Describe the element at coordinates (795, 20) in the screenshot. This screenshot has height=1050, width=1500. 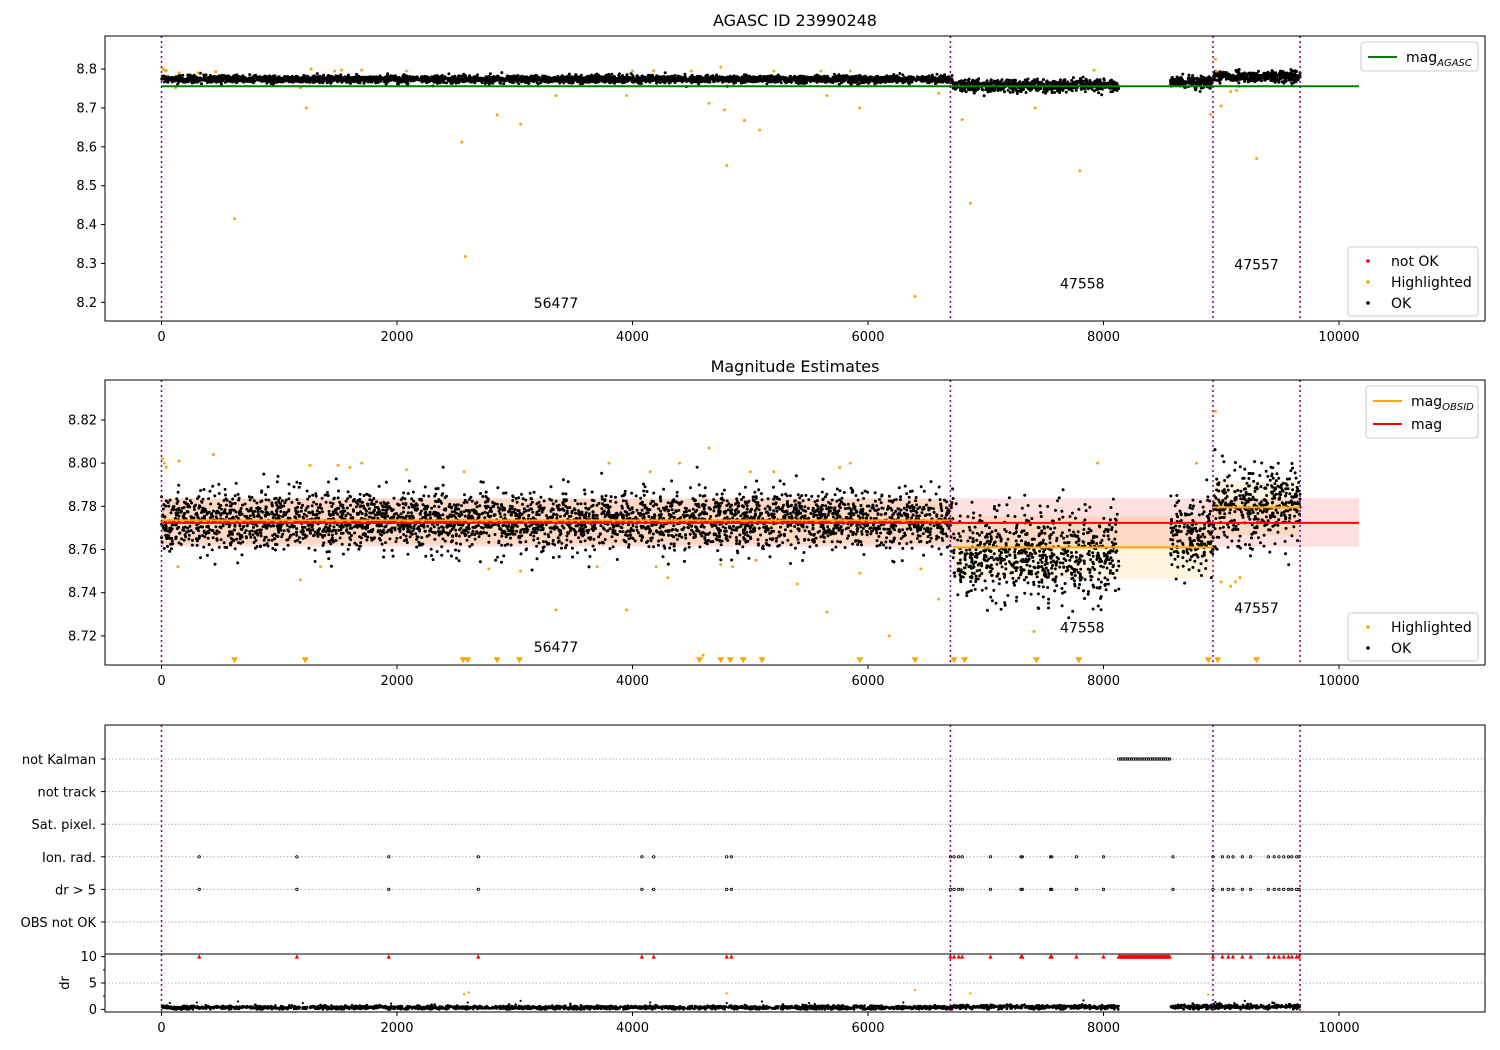
I see `chart-title: AGASC ID 23990248` at that location.